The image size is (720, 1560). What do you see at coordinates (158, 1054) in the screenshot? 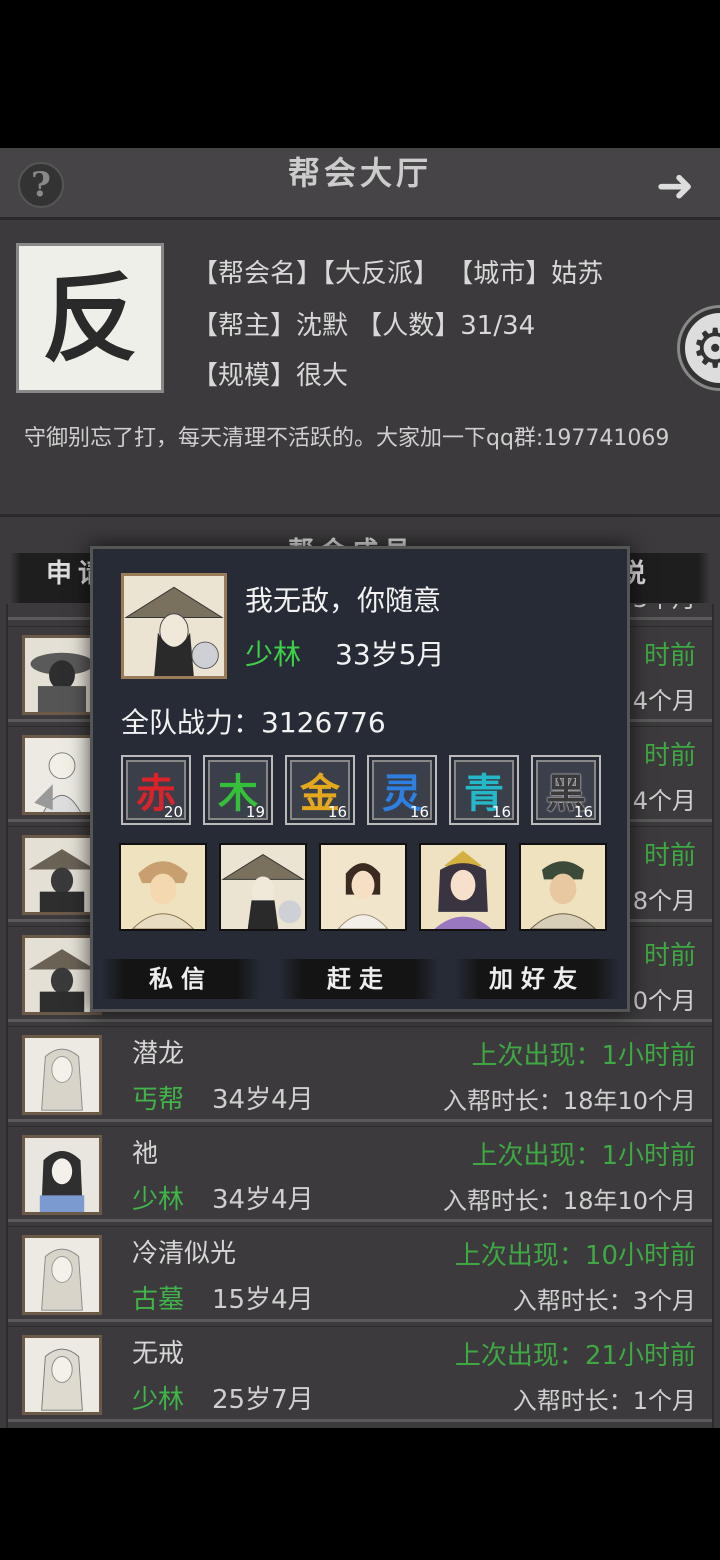
I see `member-name: 潜龙` at bounding box center [158, 1054].